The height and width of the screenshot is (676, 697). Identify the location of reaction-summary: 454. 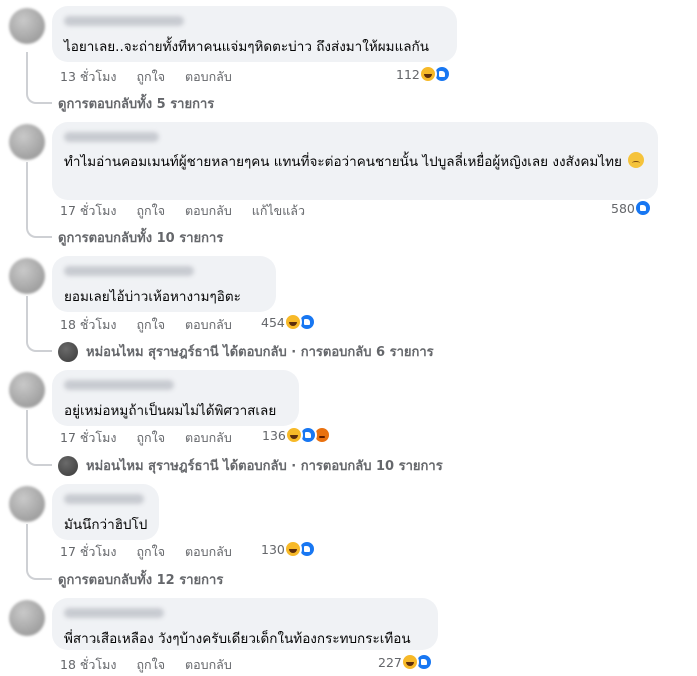
(288, 322).